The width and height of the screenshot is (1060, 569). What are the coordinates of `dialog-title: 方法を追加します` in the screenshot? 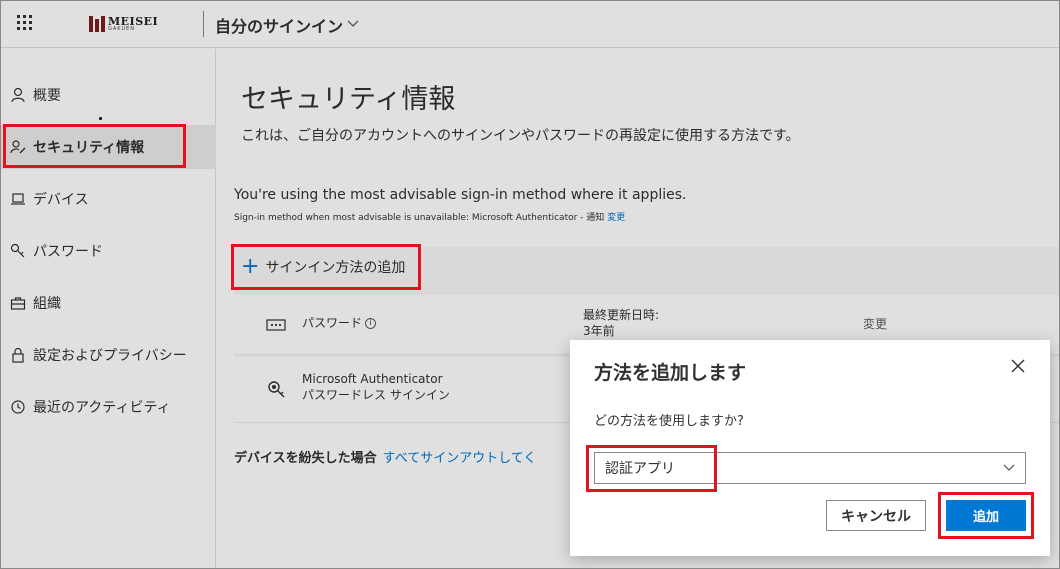 It's located at (670, 373).